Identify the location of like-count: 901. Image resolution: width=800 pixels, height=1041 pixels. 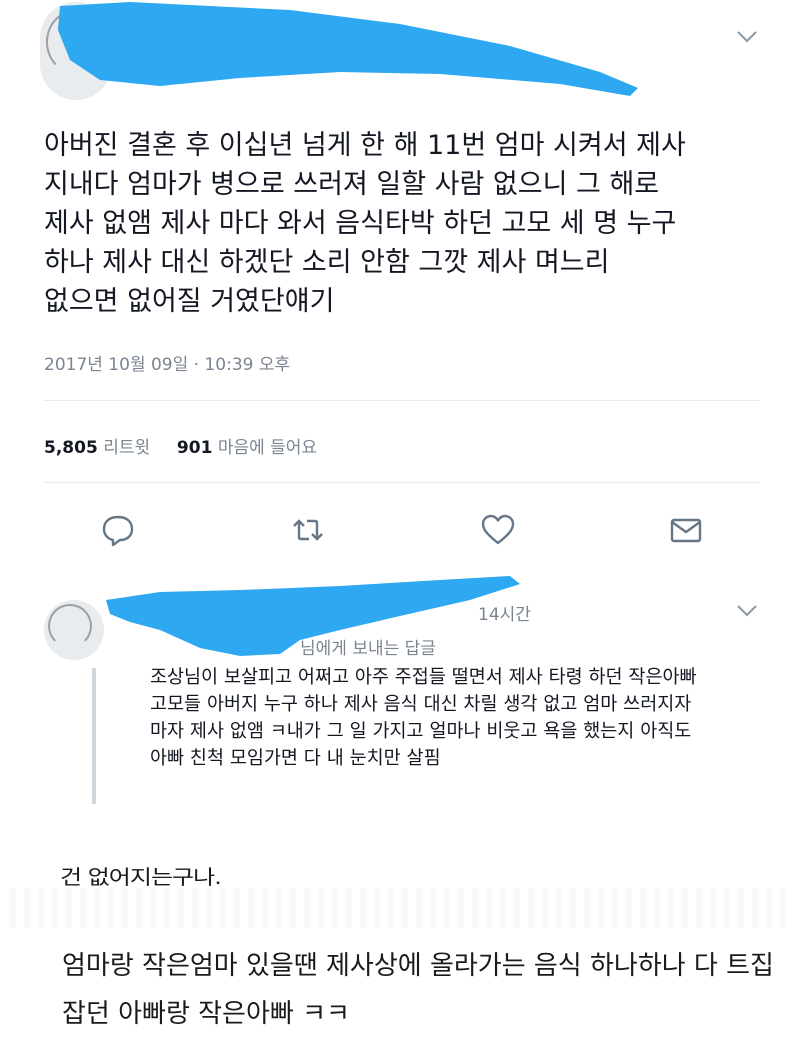
(195, 448).